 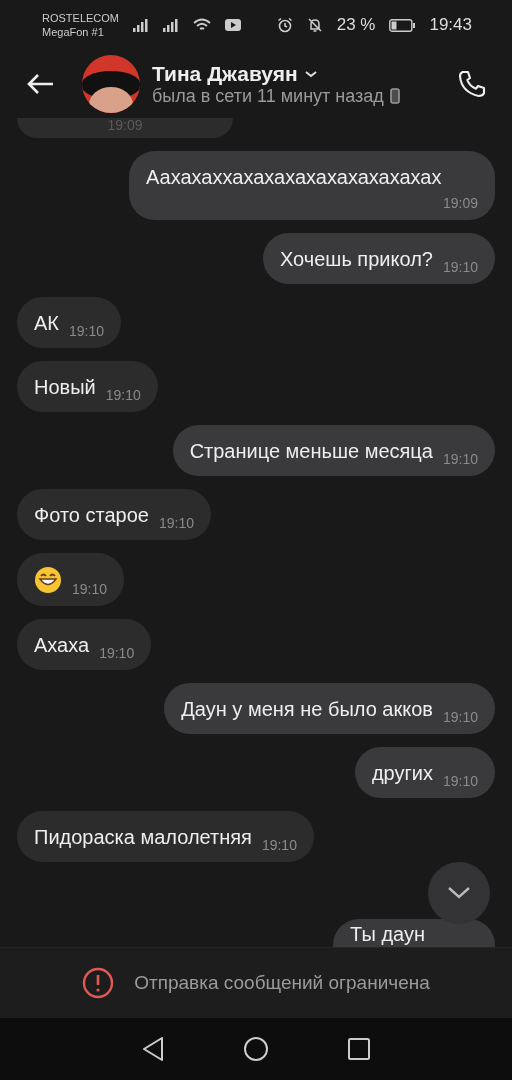 I want to click on bell-off-icon, so click(x=314, y=25).